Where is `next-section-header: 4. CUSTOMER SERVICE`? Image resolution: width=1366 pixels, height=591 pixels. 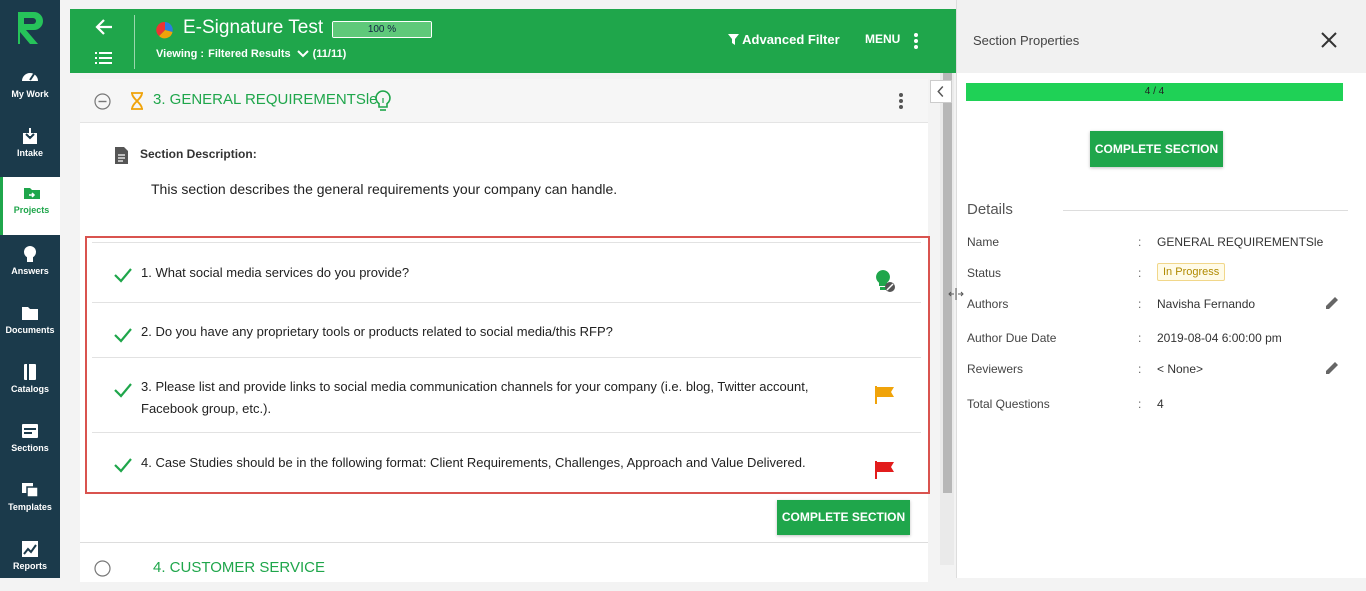
next-section-header: 4. CUSTOMER SERVICE is located at coordinates (504, 562).